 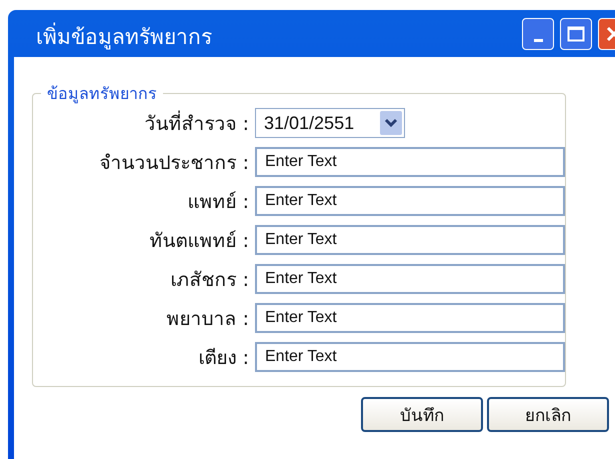 What do you see at coordinates (199, 241) in the screenshot?
I see `field-label: ทันตแพทย์ :` at bounding box center [199, 241].